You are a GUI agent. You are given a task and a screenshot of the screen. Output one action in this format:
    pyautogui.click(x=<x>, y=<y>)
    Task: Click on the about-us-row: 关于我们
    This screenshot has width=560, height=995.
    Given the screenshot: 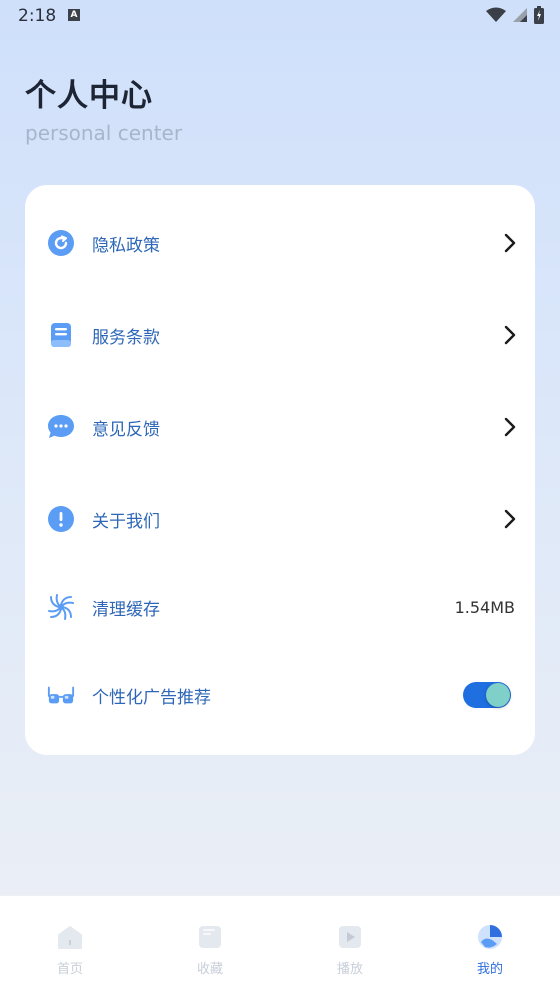 What is the action you would take?
    pyautogui.click(x=280, y=519)
    